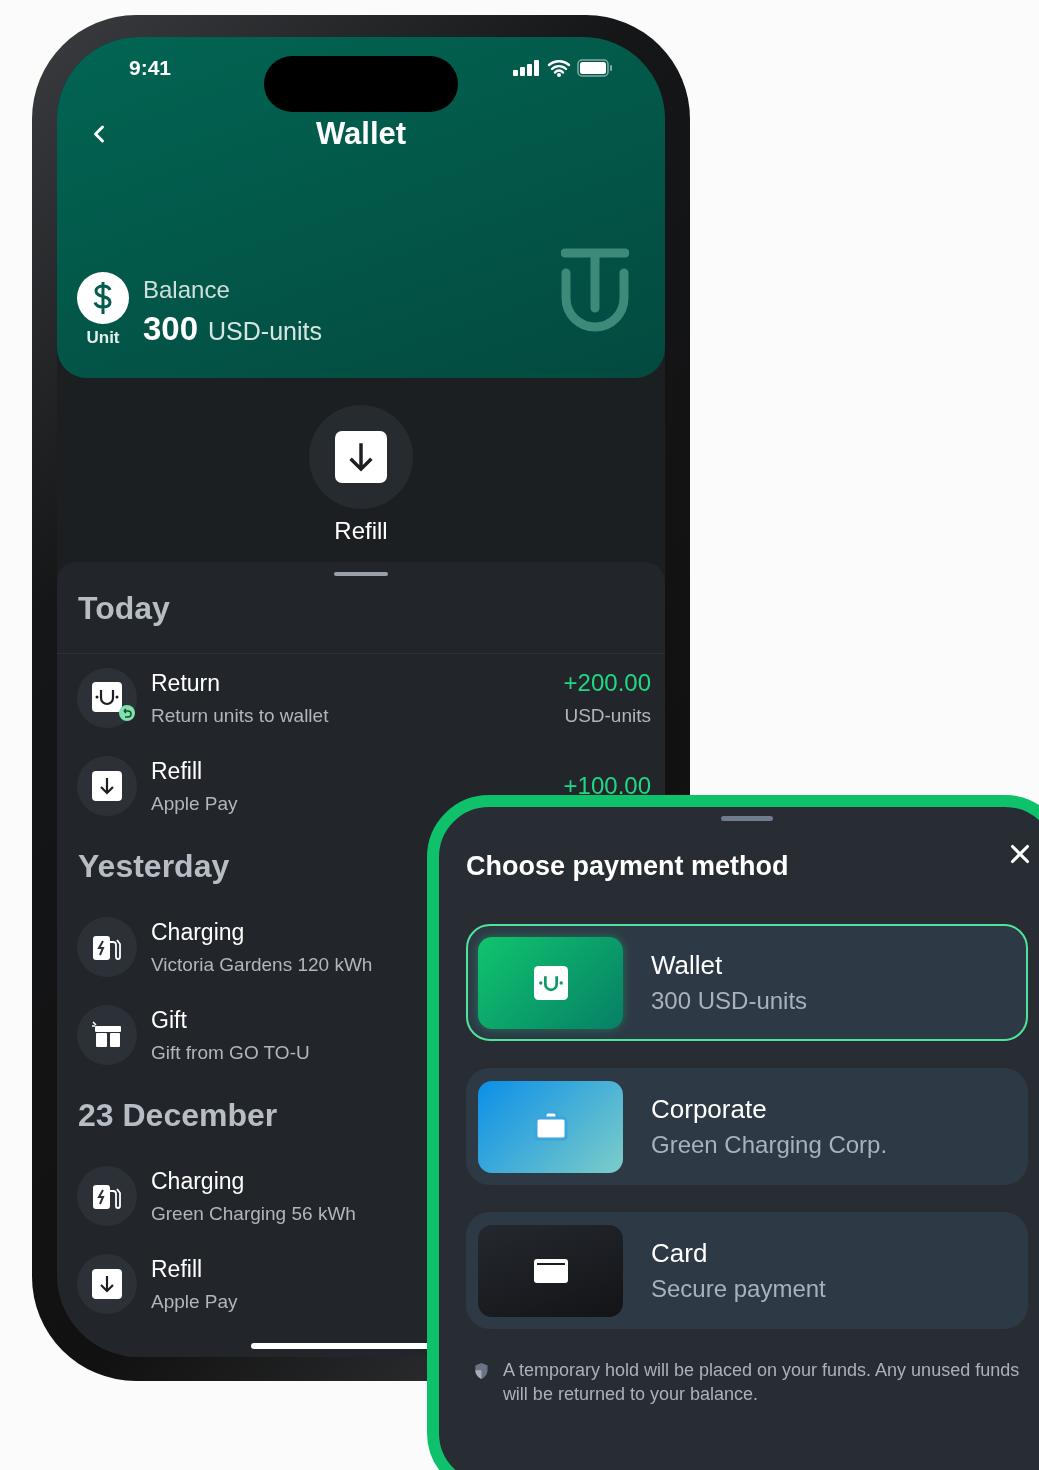 This screenshot has height=1470, width=1039. What do you see at coordinates (169, 1020) in the screenshot?
I see `transaction-title: Gift` at bounding box center [169, 1020].